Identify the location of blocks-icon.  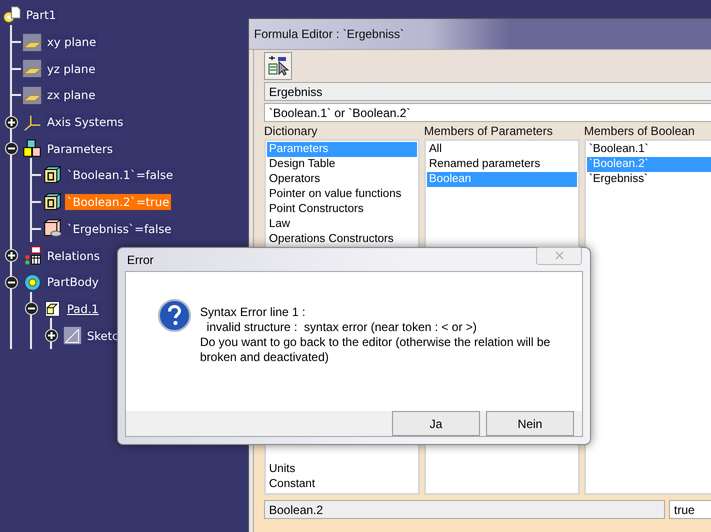
(32, 148).